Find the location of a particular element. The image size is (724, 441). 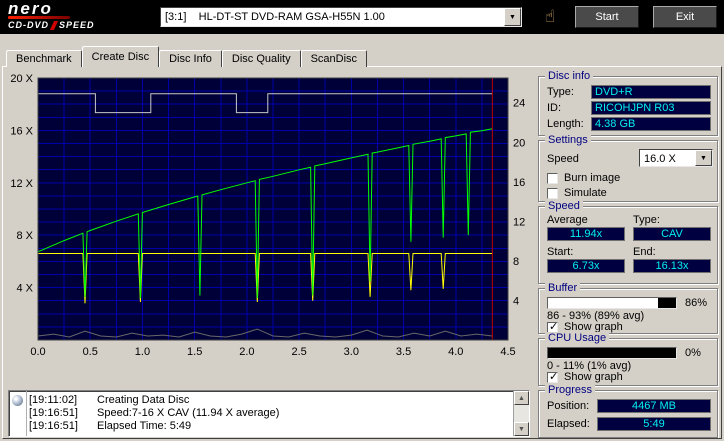

burn-image-checkbox is located at coordinates (552, 178).